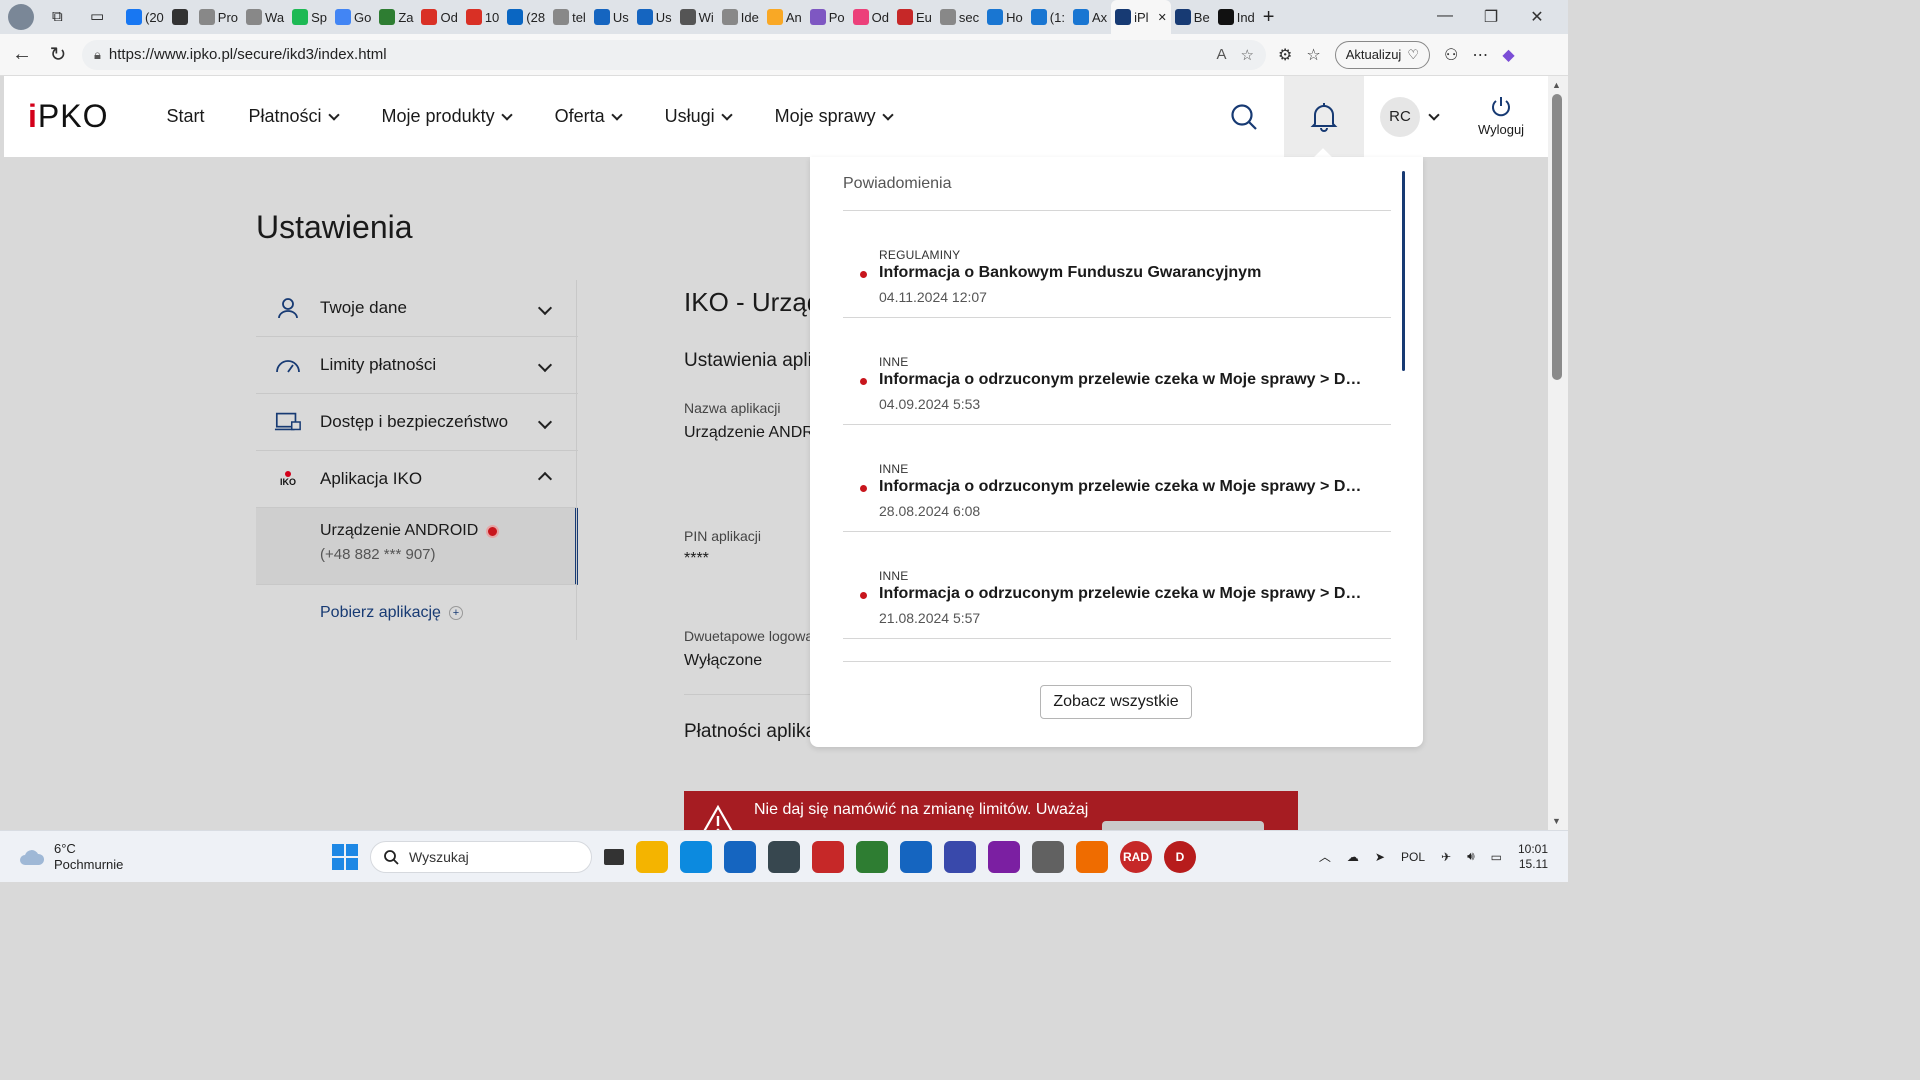 Image resolution: width=1920 pixels, height=1080 pixels. I want to click on edge-icon, so click(696, 856).